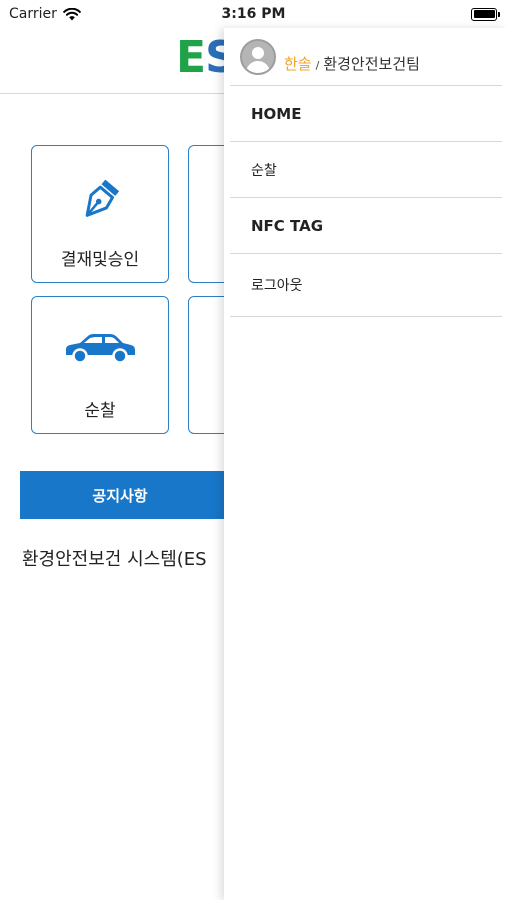  Describe the element at coordinates (287, 225) in the screenshot. I see `menu-item-label: NFC TAG` at that location.